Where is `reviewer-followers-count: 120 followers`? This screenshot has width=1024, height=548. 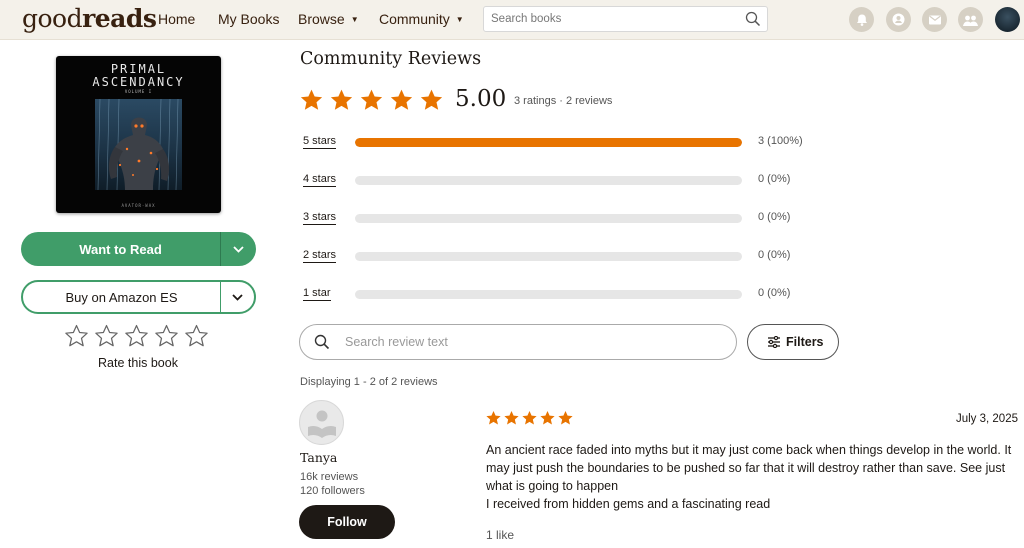 reviewer-followers-count: 120 followers is located at coordinates (332, 491).